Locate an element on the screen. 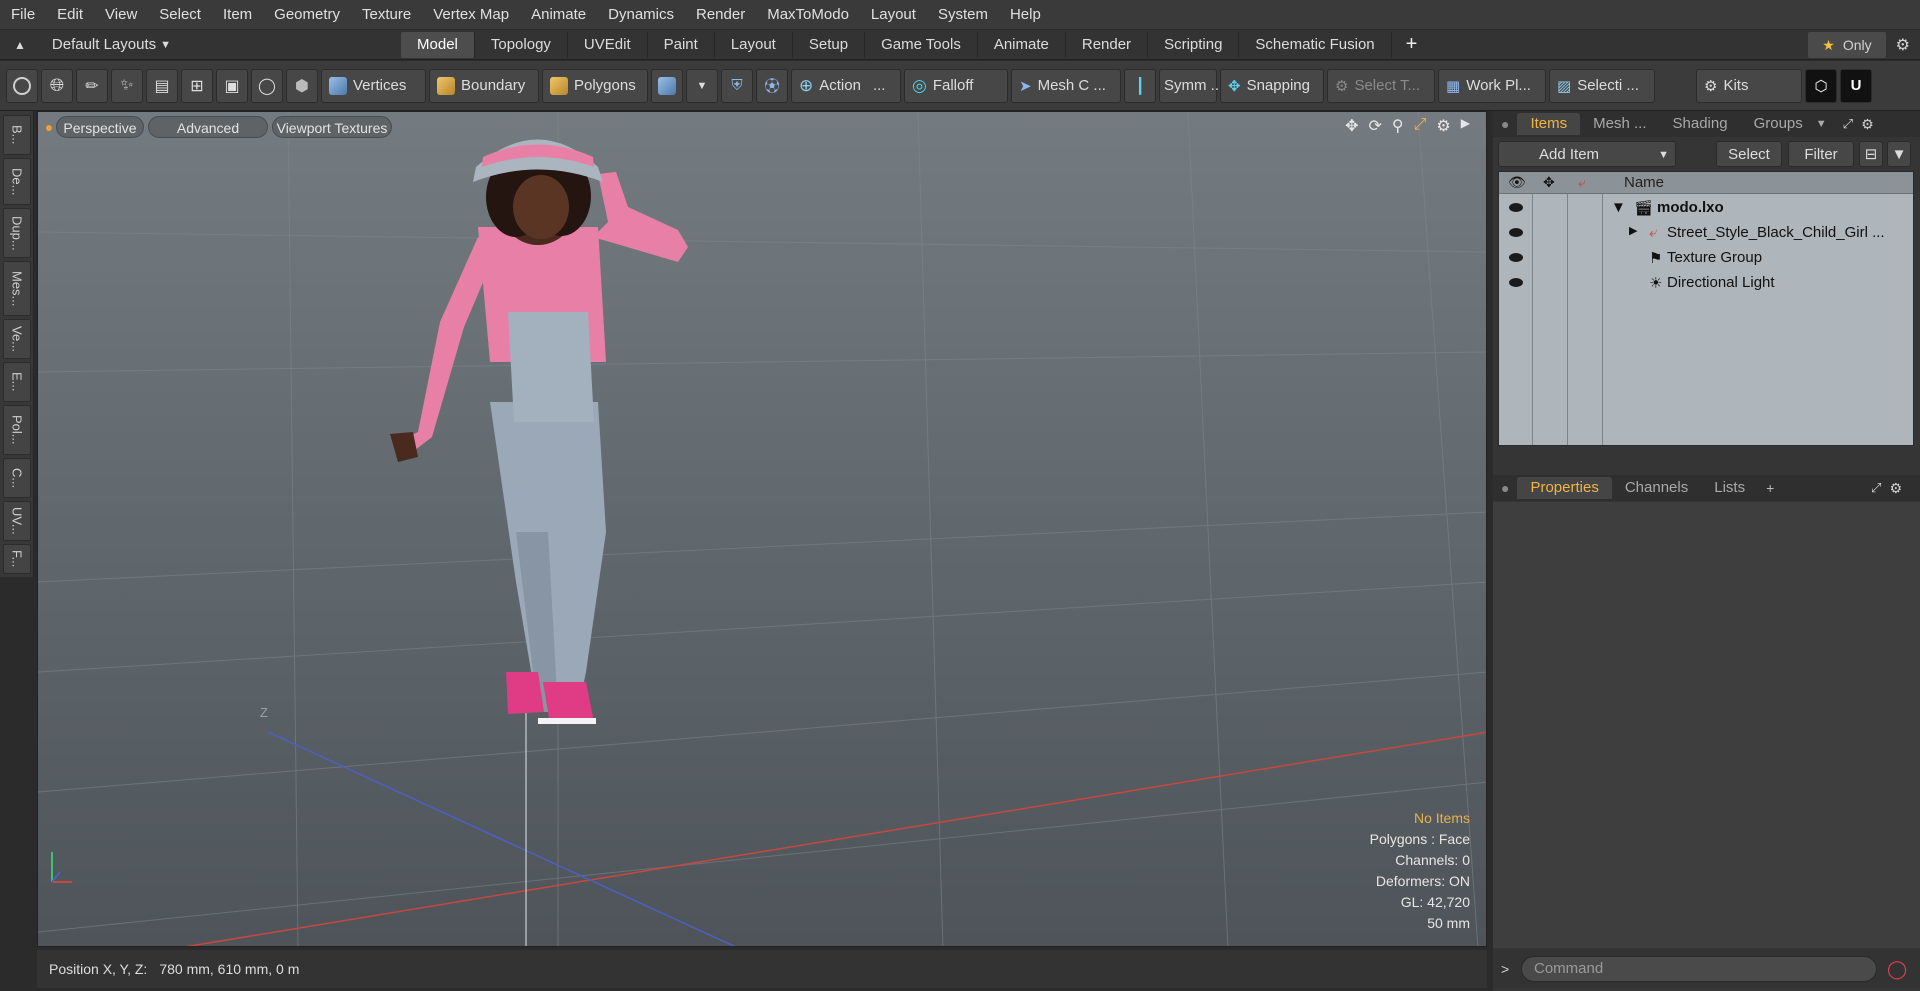  menu-texture: Texture is located at coordinates (386, 15).